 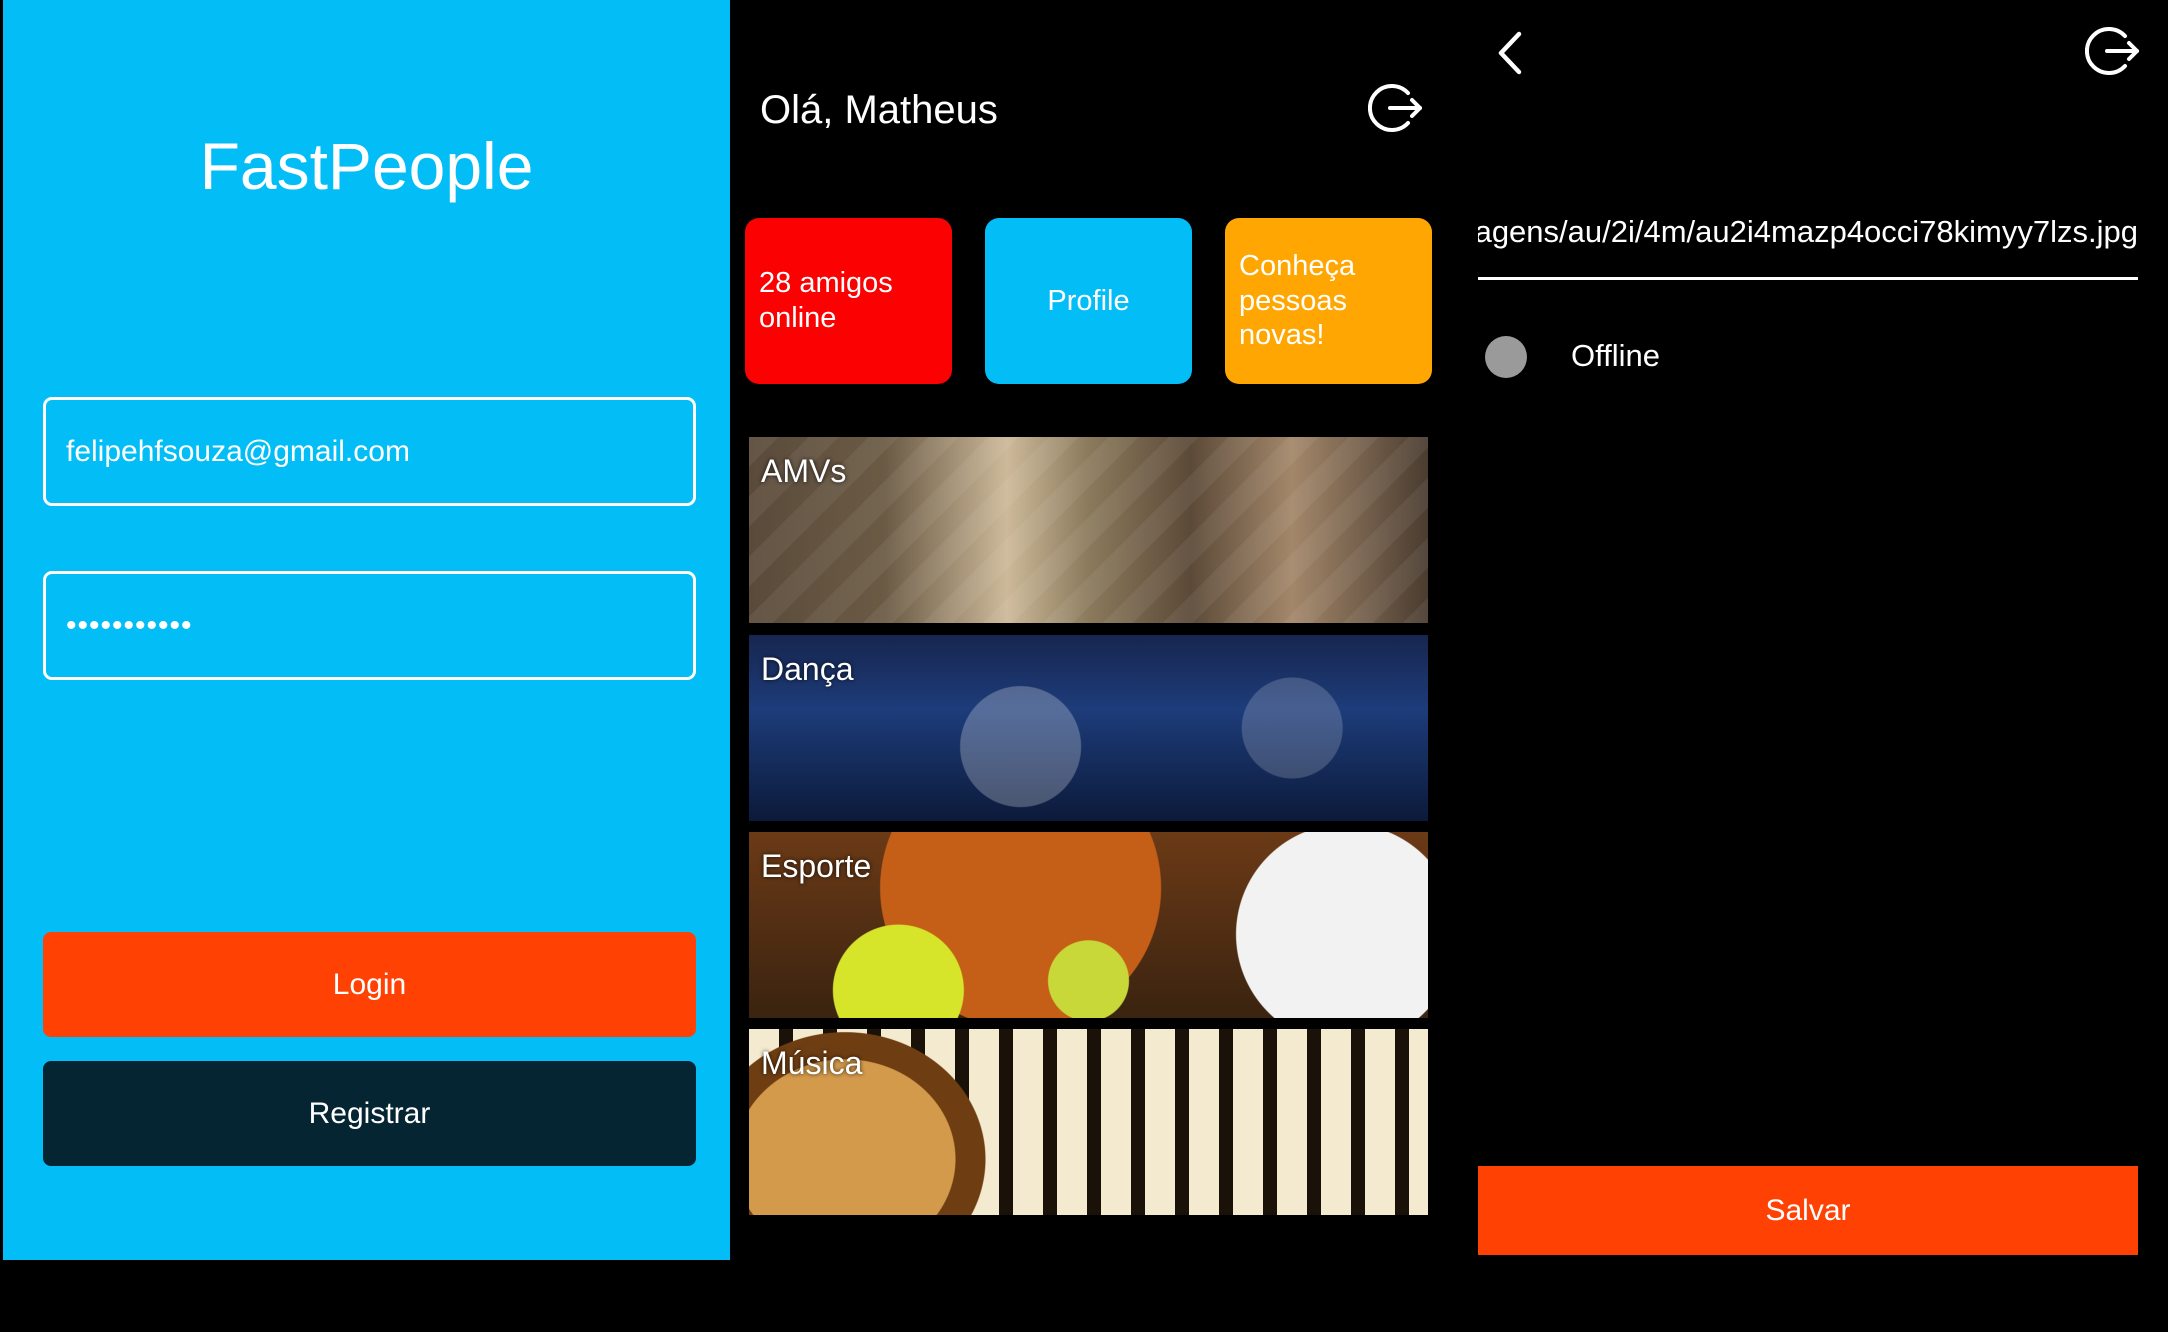 I want to click on meet-people-tile: Conheça pessoas novas!, so click(x=1328, y=301).